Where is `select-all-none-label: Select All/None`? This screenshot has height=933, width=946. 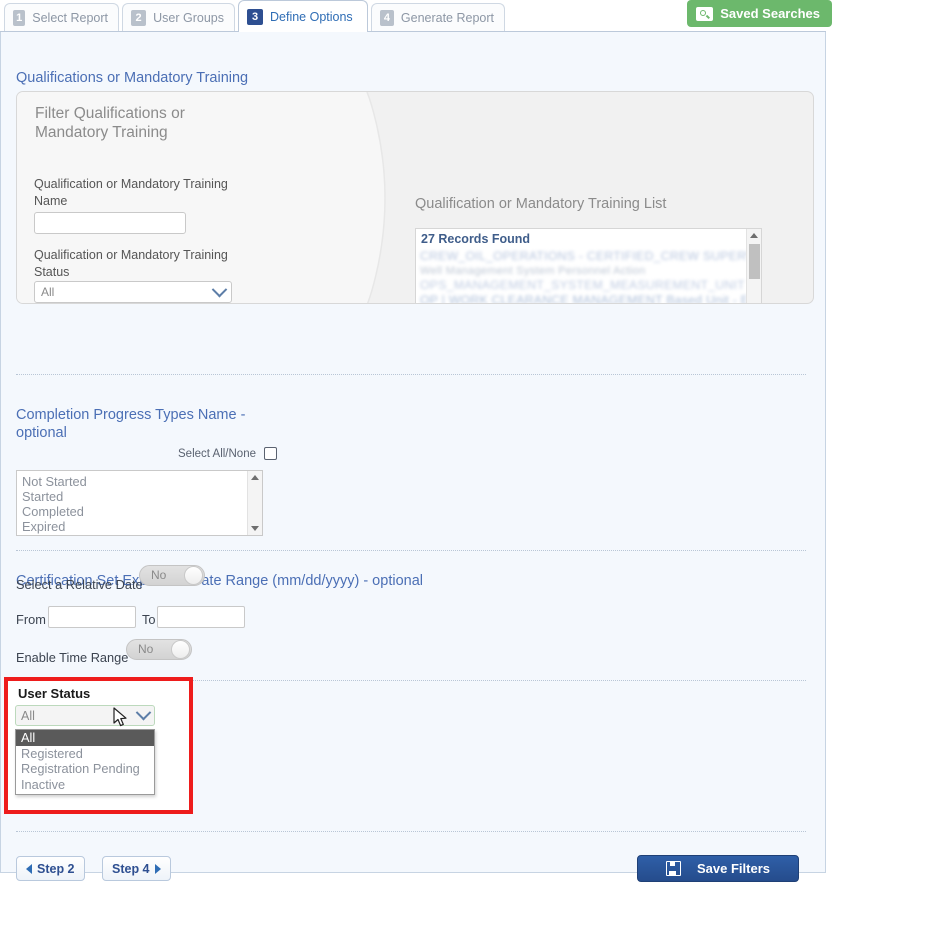
select-all-none-label: Select All/None is located at coordinates (217, 453).